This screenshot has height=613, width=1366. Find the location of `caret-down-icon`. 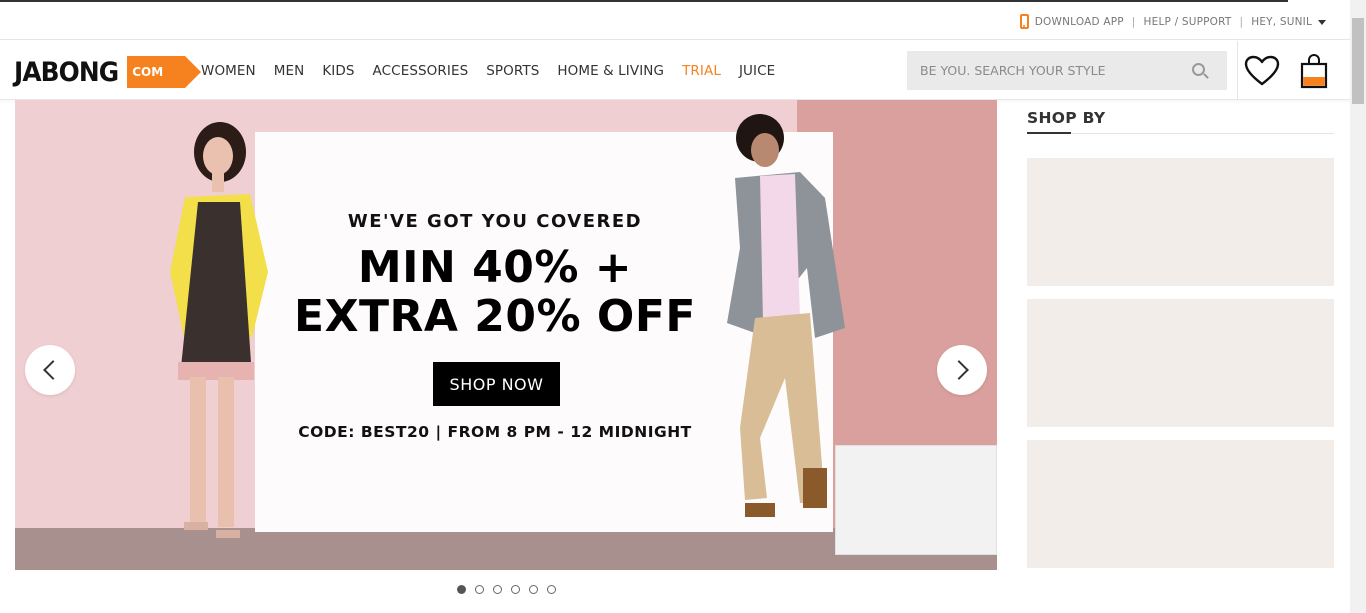

caret-down-icon is located at coordinates (1322, 22).